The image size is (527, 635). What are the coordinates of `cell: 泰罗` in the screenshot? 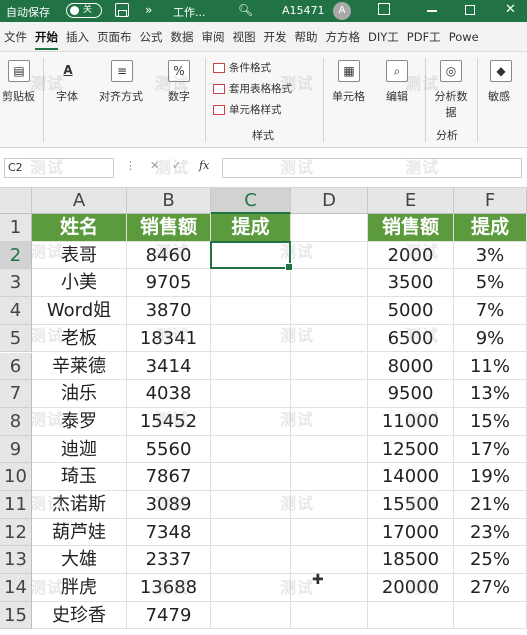 It's located at (79, 421).